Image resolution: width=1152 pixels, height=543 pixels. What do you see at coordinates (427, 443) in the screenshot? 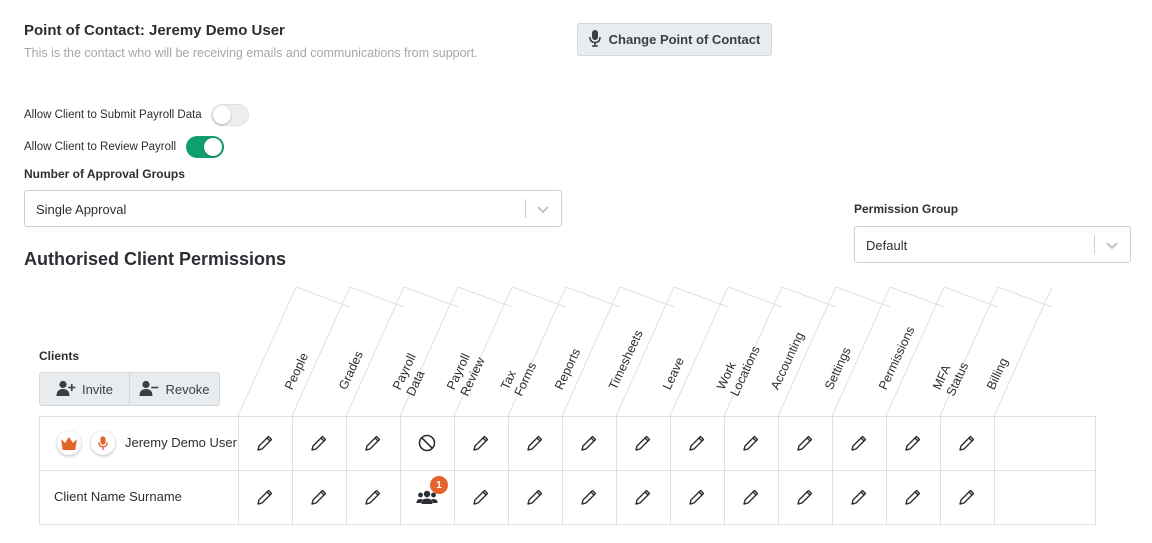
I see `blocked-icon` at bounding box center [427, 443].